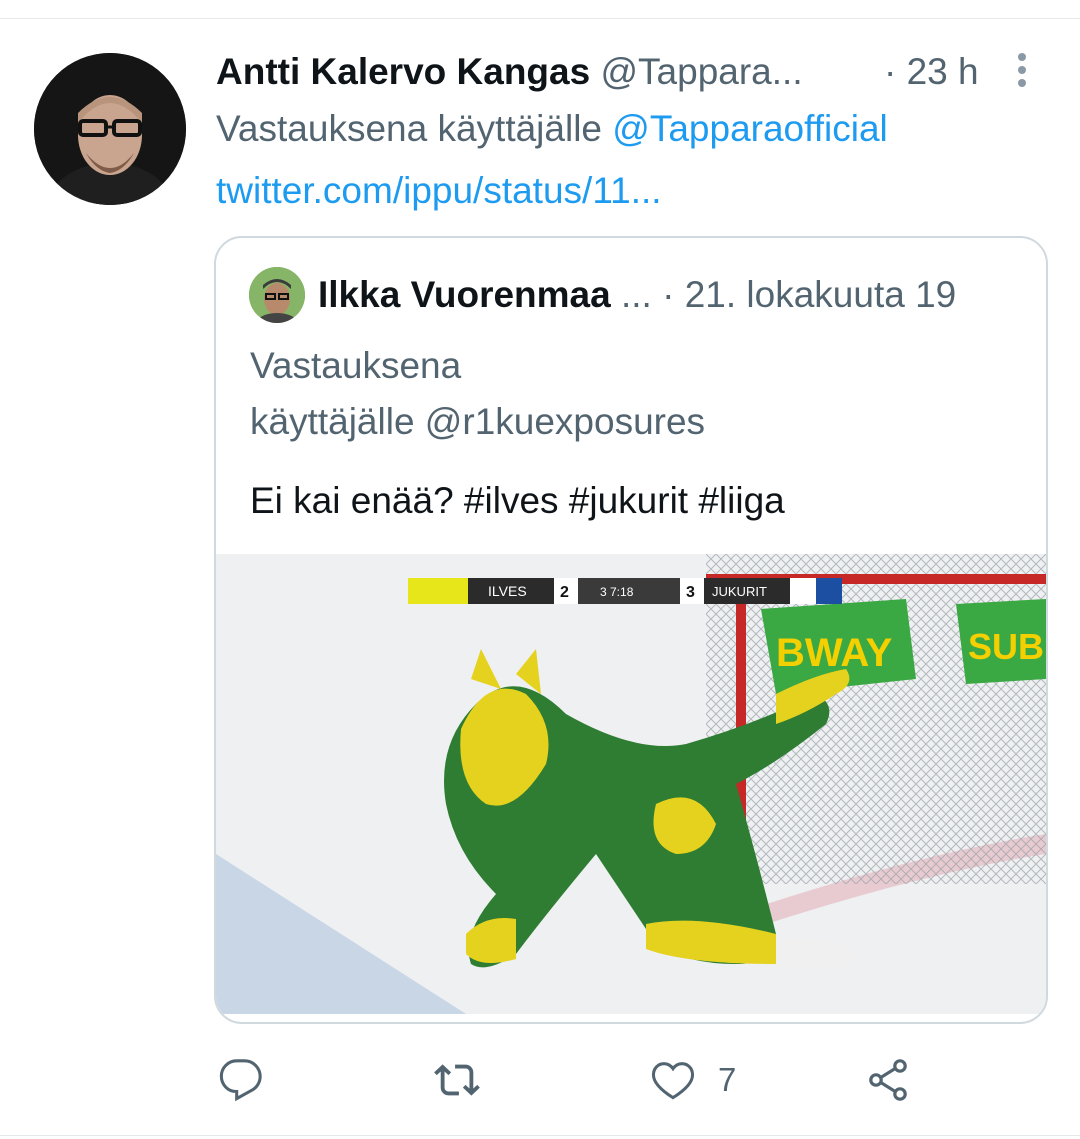 Image resolution: width=1080 pixels, height=1139 pixels. I want to click on svg-text: BWAY, so click(834, 653).